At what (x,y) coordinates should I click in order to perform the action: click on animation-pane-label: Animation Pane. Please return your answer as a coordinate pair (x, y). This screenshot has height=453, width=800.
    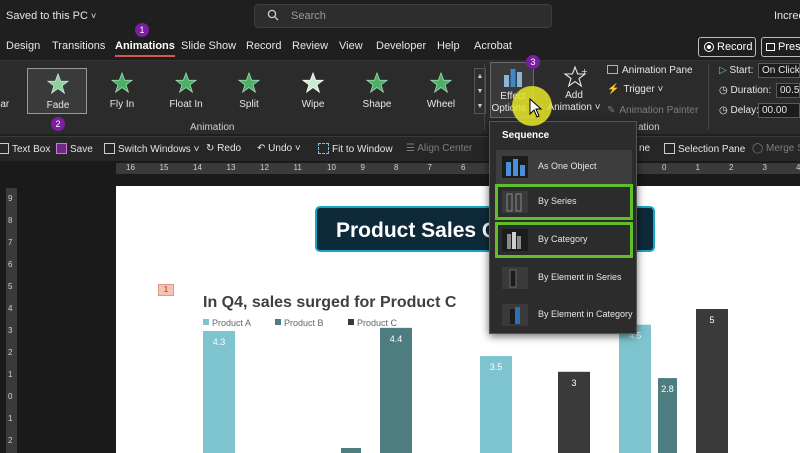
    Looking at the image, I should click on (657, 70).